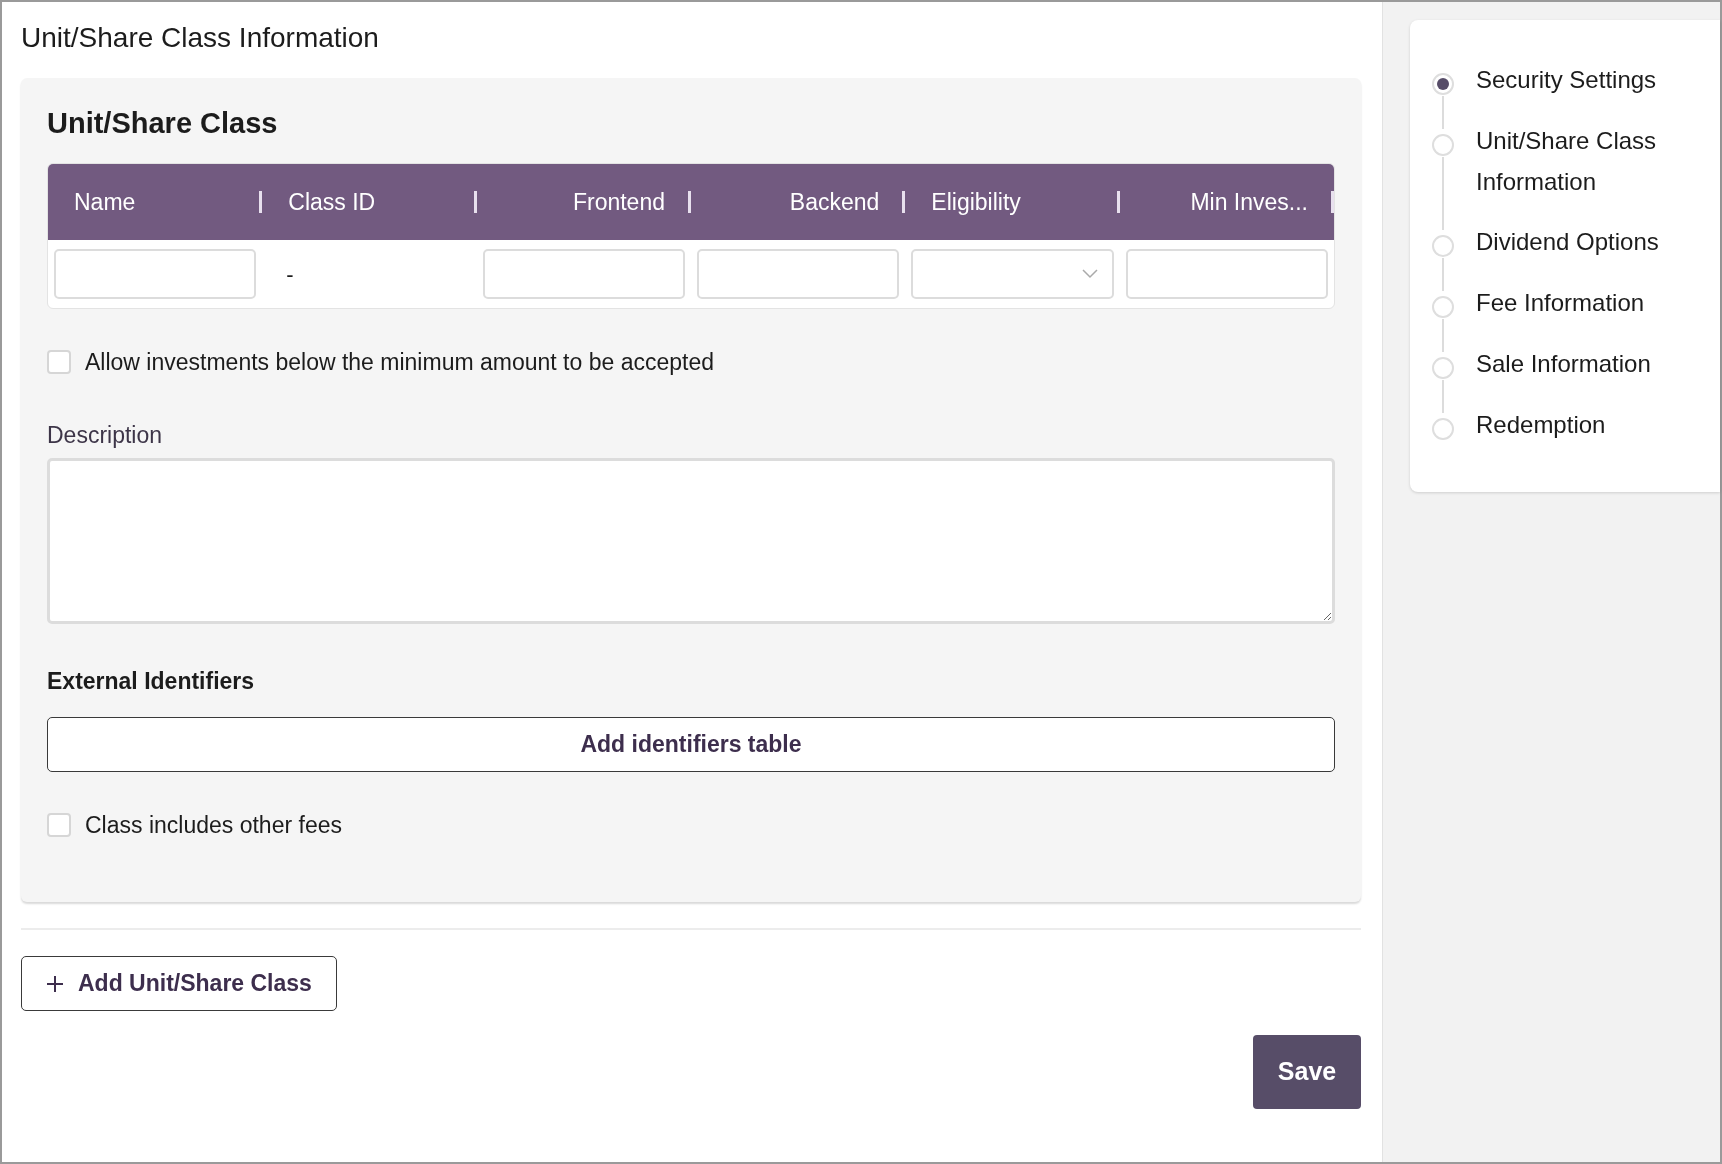 The height and width of the screenshot is (1164, 1722). I want to click on step-label: Security Settings, so click(1581, 80).